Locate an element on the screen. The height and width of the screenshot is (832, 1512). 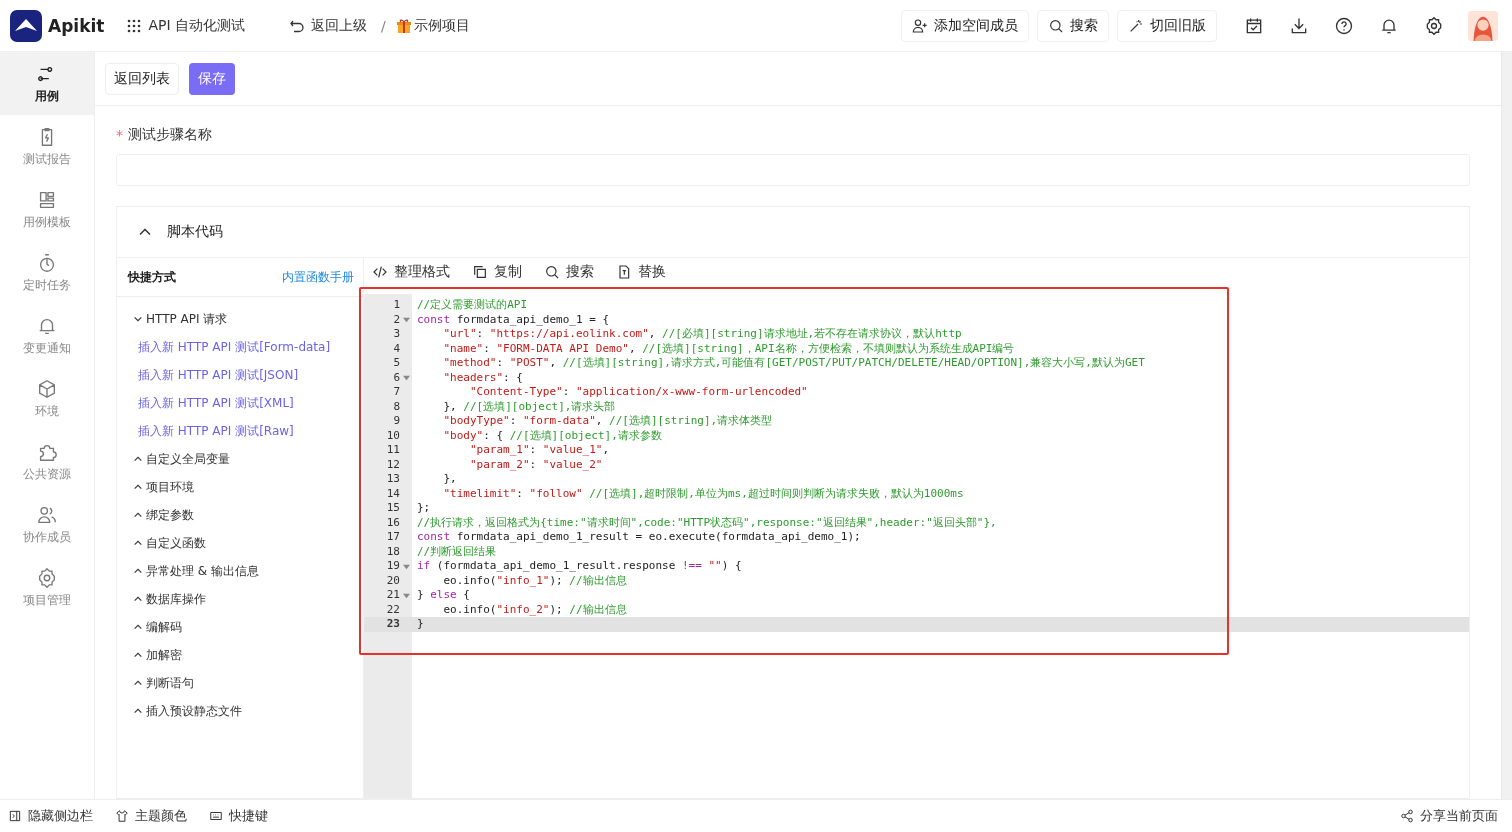
line-number: 17 is located at coordinates (392, 537).